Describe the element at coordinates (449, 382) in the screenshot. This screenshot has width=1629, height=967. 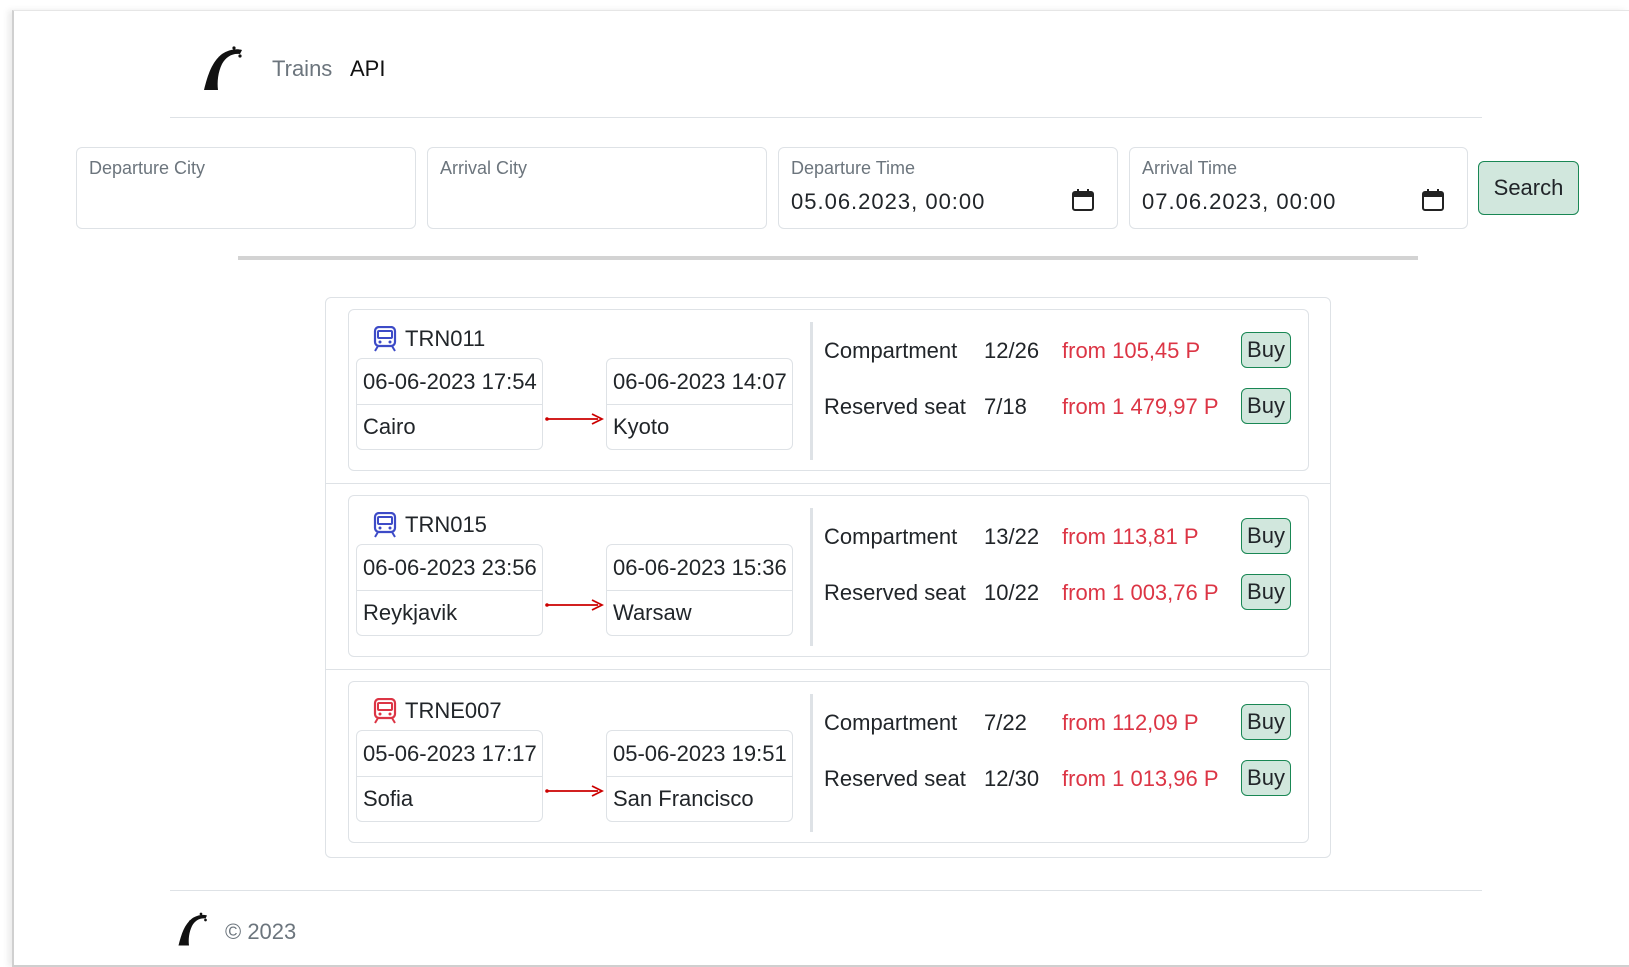
I see `departure-time: 06-06-2023 17:54` at that location.